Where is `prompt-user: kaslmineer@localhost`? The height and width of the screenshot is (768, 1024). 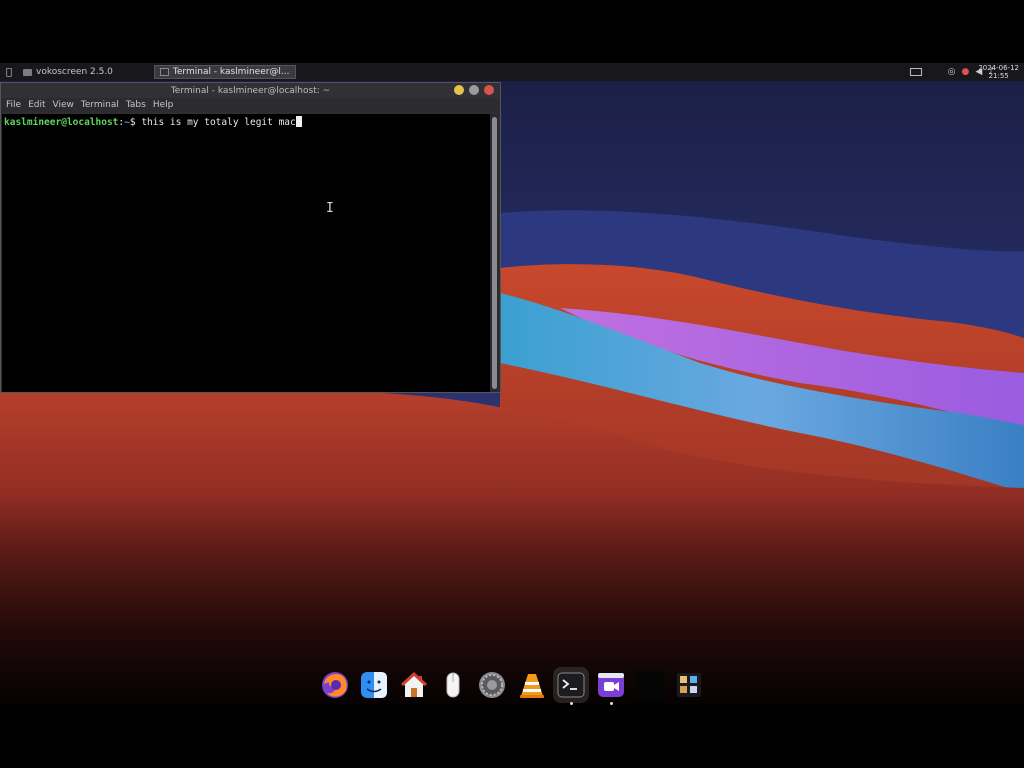 prompt-user: kaslmineer@localhost is located at coordinates (61, 122).